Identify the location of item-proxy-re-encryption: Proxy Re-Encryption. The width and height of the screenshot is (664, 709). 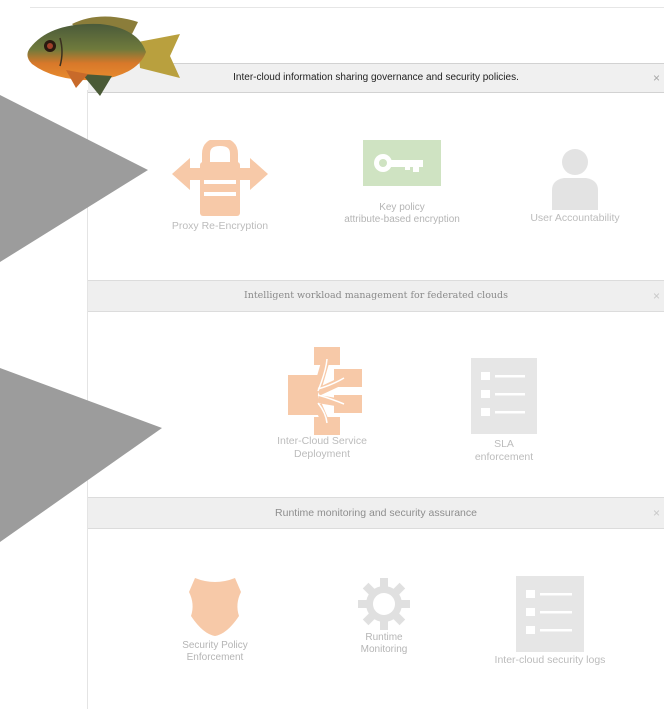
(220, 186).